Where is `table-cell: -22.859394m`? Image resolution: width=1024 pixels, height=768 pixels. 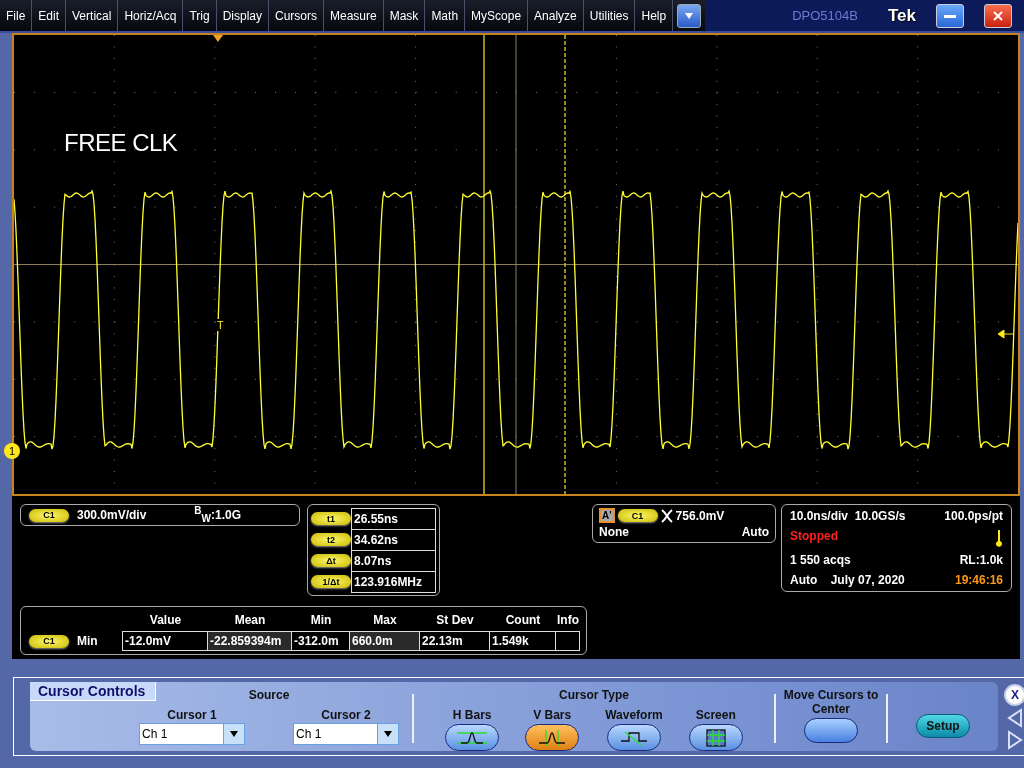
table-cell: -22.859394m is located at coordinates (249, 641).